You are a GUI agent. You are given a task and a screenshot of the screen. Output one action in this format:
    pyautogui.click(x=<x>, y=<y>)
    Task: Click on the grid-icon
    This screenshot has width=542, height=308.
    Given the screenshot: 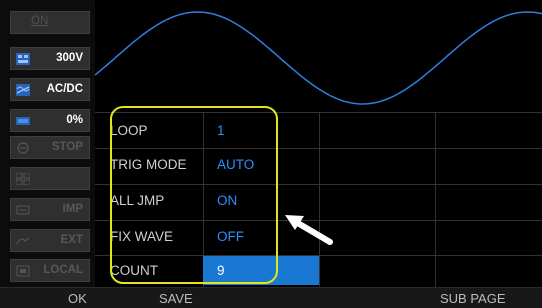 What is the action you would take?
    pyautogui.click(x=23, y=179)
    